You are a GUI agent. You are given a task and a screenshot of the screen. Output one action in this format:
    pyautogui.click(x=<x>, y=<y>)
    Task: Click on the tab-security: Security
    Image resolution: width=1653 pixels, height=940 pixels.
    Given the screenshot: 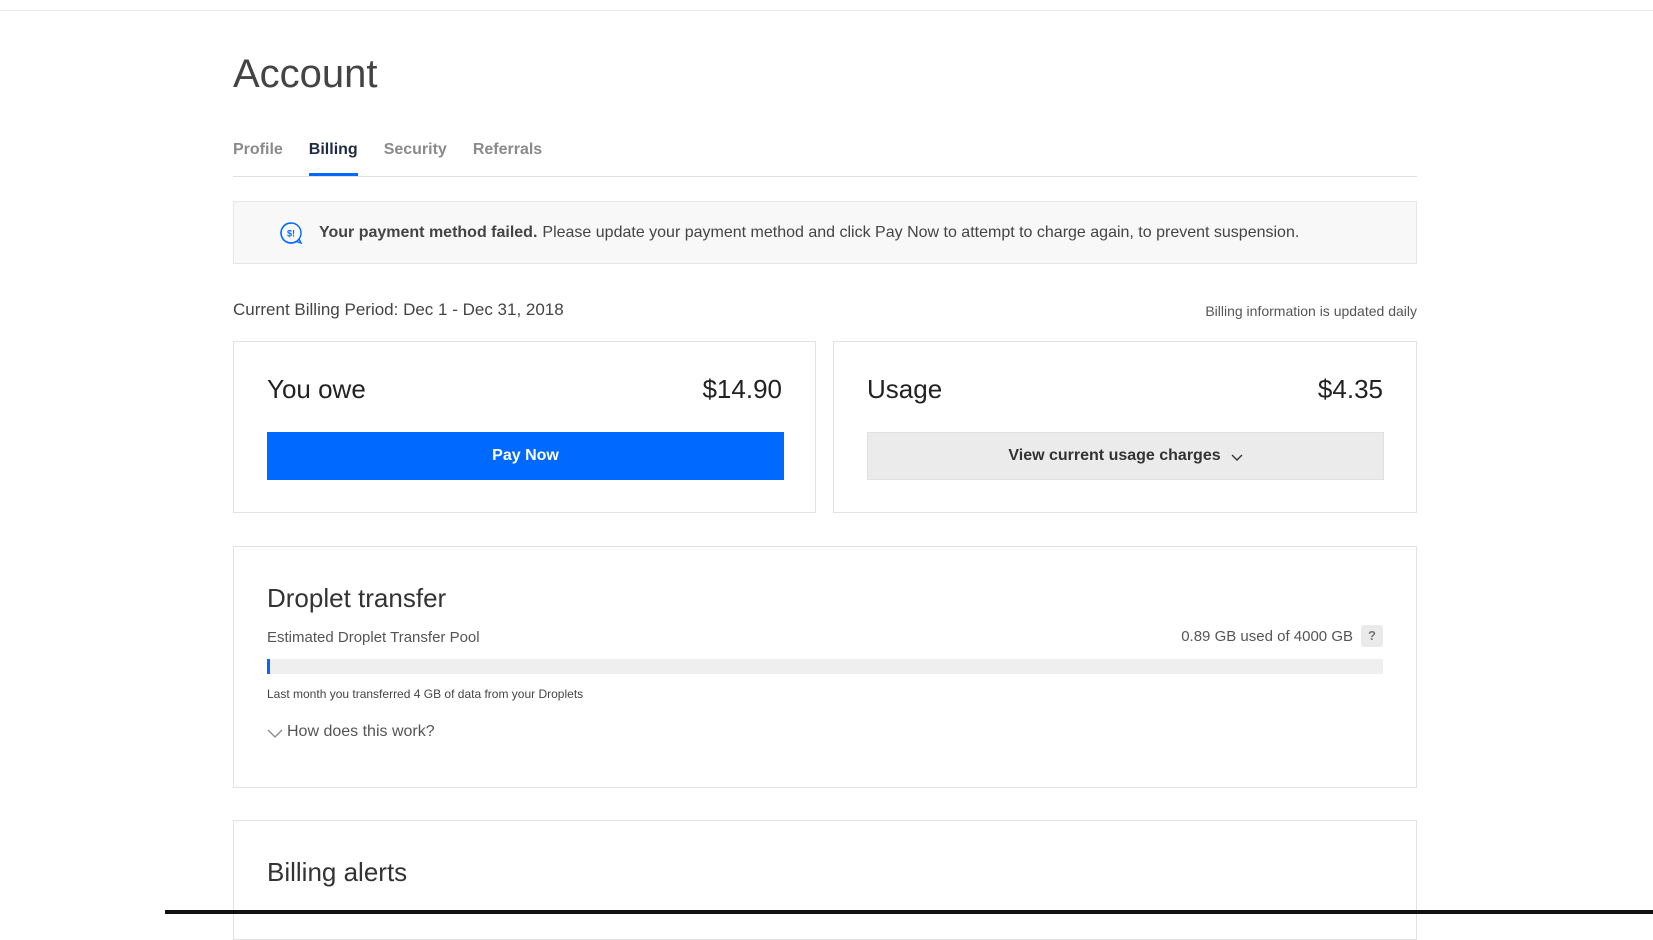 What is the action you would take?
    pyautogui.click(x=415, y=154)
    